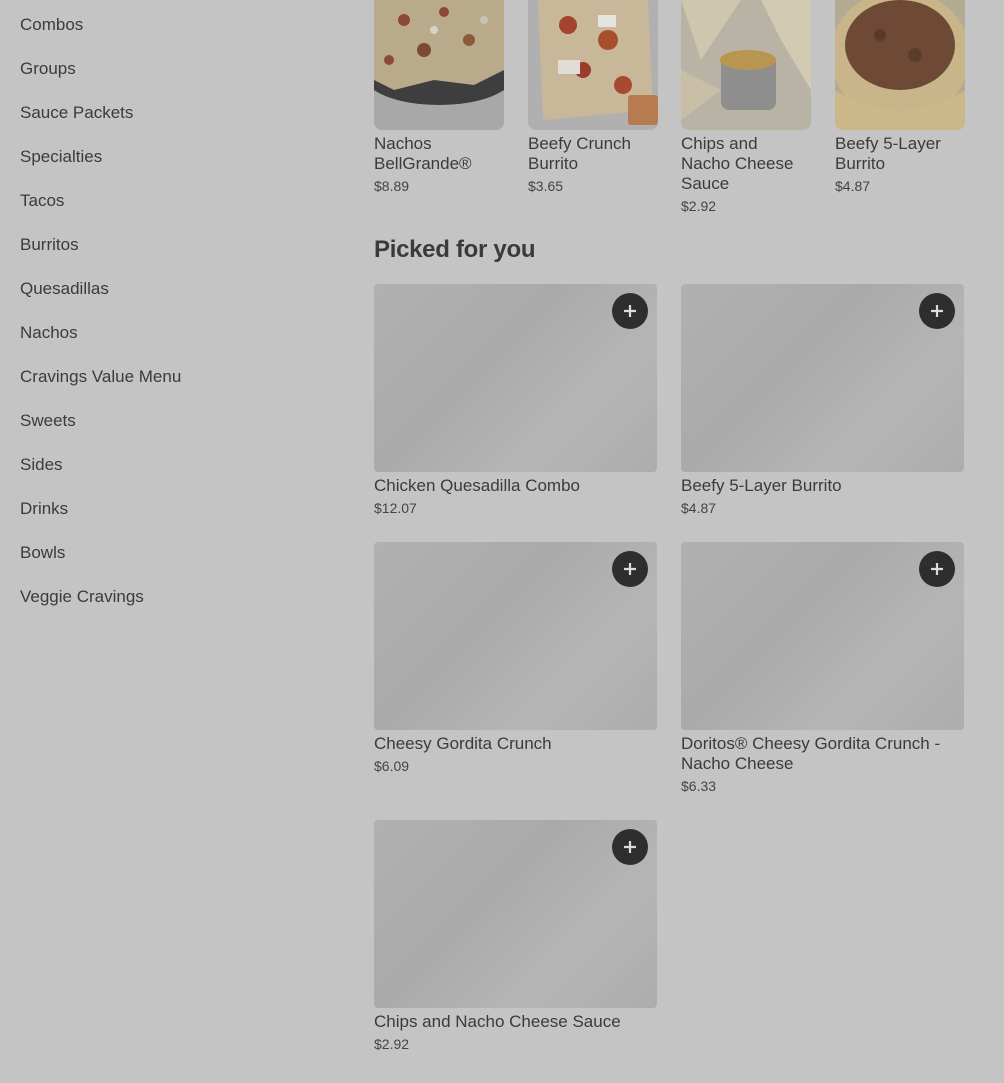  I want to click on product-price: $12.07, so click(395, 508).